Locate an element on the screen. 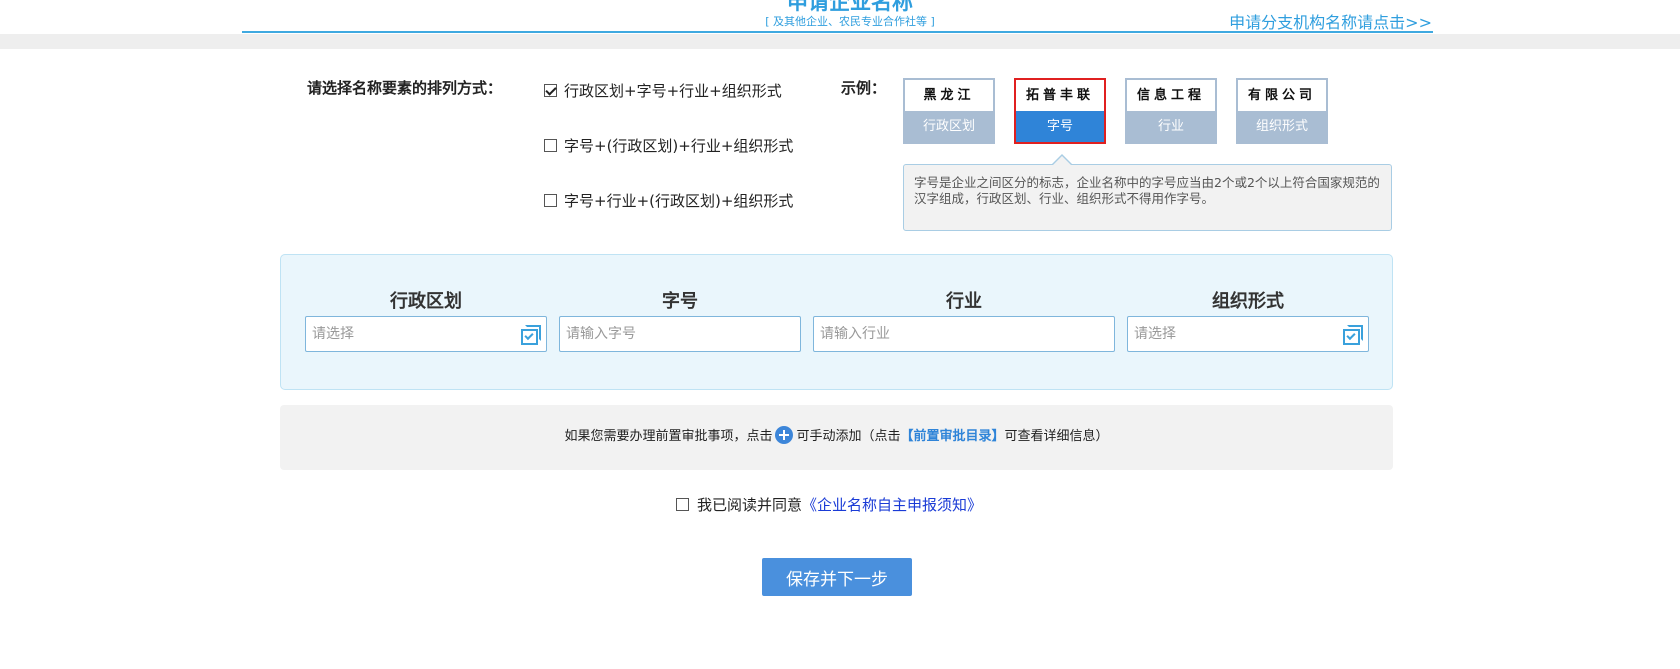 The image size is (1680, 669). org-form-field is located at coordinates (1248, 334).